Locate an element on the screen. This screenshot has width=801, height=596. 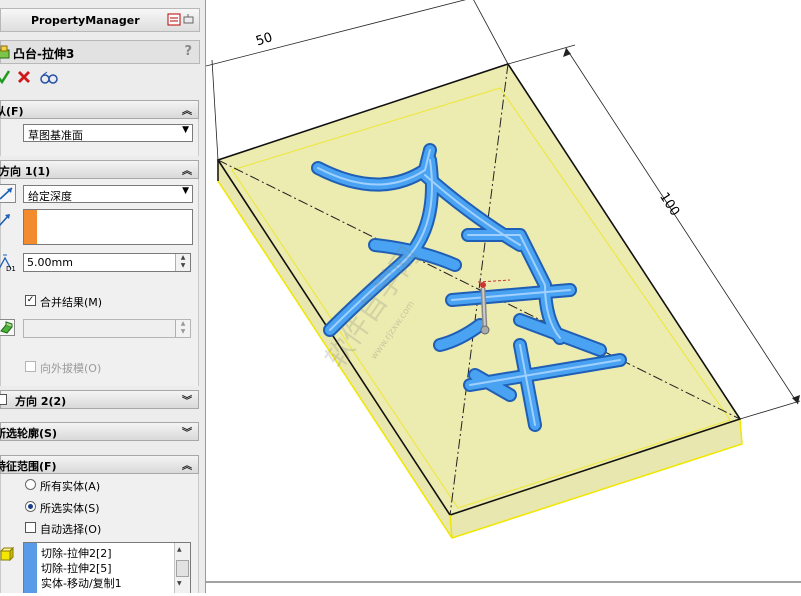
all-bodies-label: 所有实体(A) is located at coordinates (70, 486).